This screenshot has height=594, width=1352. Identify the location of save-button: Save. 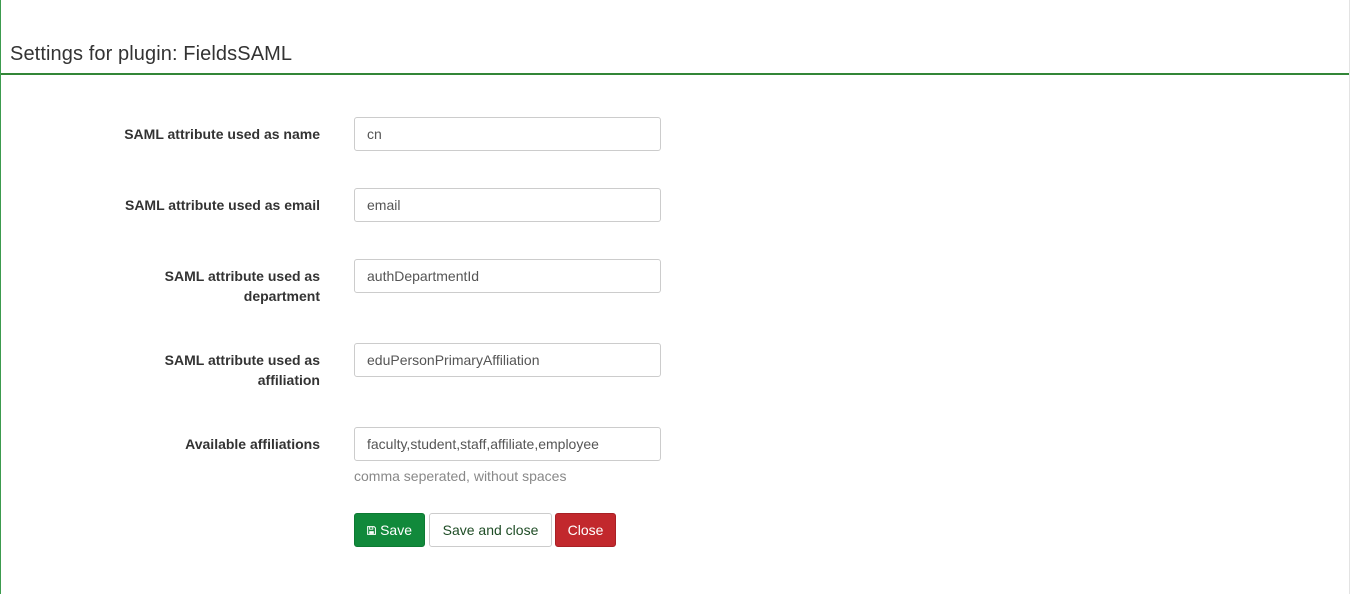
(389, 530).